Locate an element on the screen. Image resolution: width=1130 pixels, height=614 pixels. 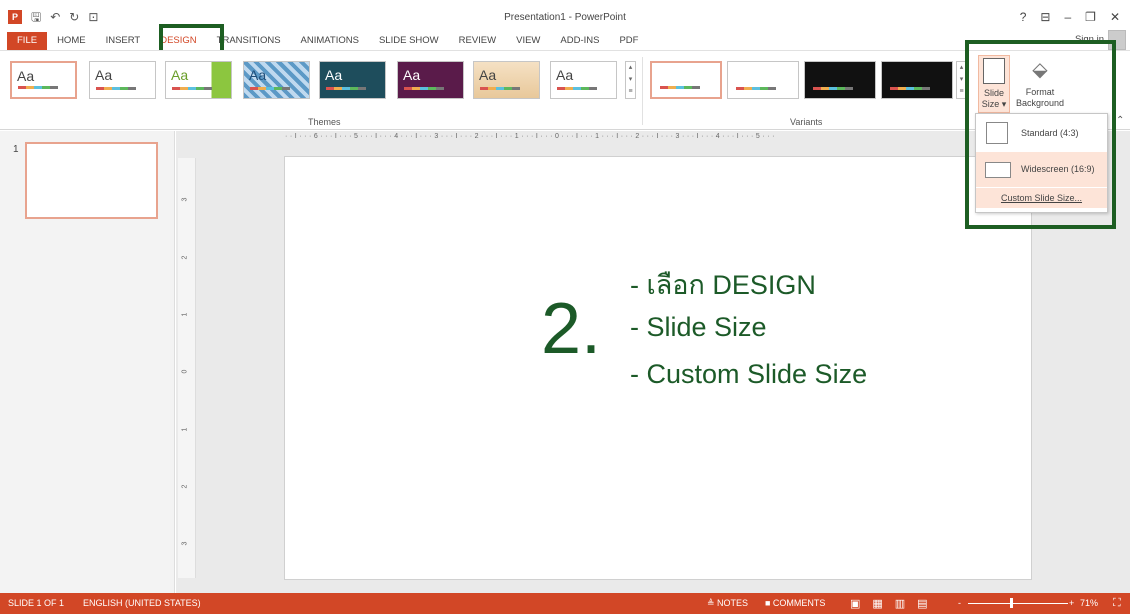
bullet-custom-slide-size: - Custom Slide Size is located at coordinates (749, 374).